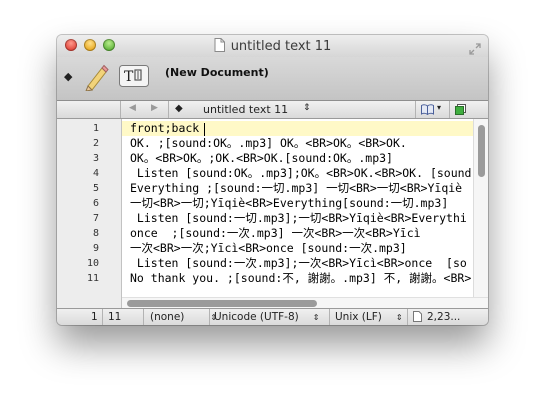 This screenshot has width=545, height=404. What do you see at coordinates (256, 317) in the screenshot?
I see `encoding-label: Unicode (UTF-8)` at bounding box center [256, 317].